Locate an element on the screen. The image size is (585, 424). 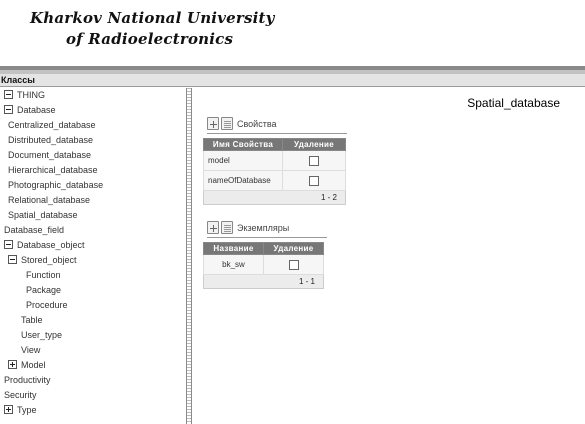
tree-item-thing: THING is located at coordinates (24, 95).